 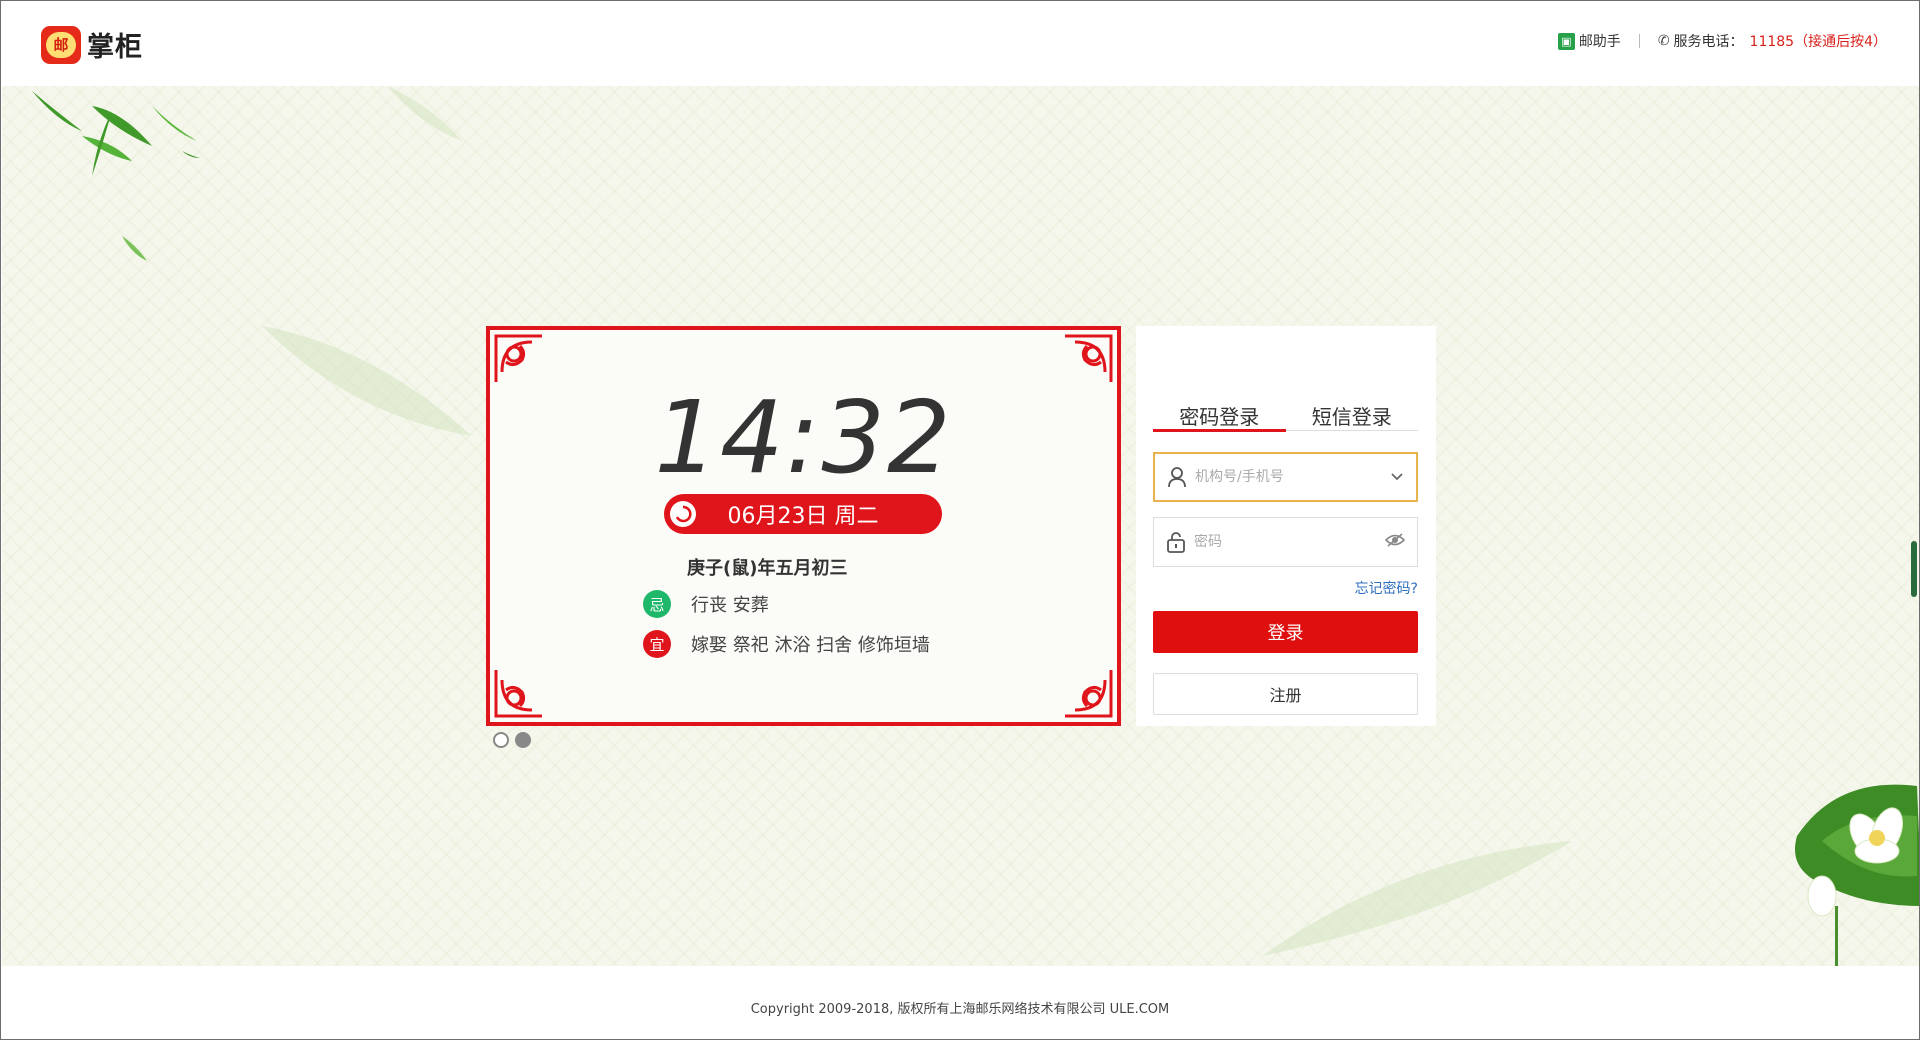 I want to click on header: 邮 掌柜 ▣ 邮助手 ✆ 服务电话： 11185（接通后按4）, so click(x=960, y=43).